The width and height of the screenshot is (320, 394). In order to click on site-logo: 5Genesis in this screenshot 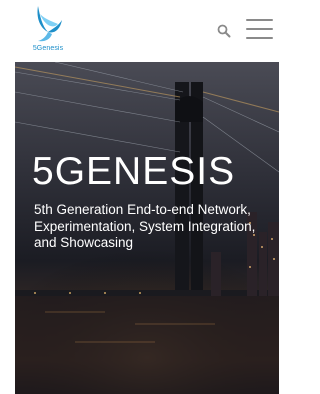, I will do `click(48, 32)`.